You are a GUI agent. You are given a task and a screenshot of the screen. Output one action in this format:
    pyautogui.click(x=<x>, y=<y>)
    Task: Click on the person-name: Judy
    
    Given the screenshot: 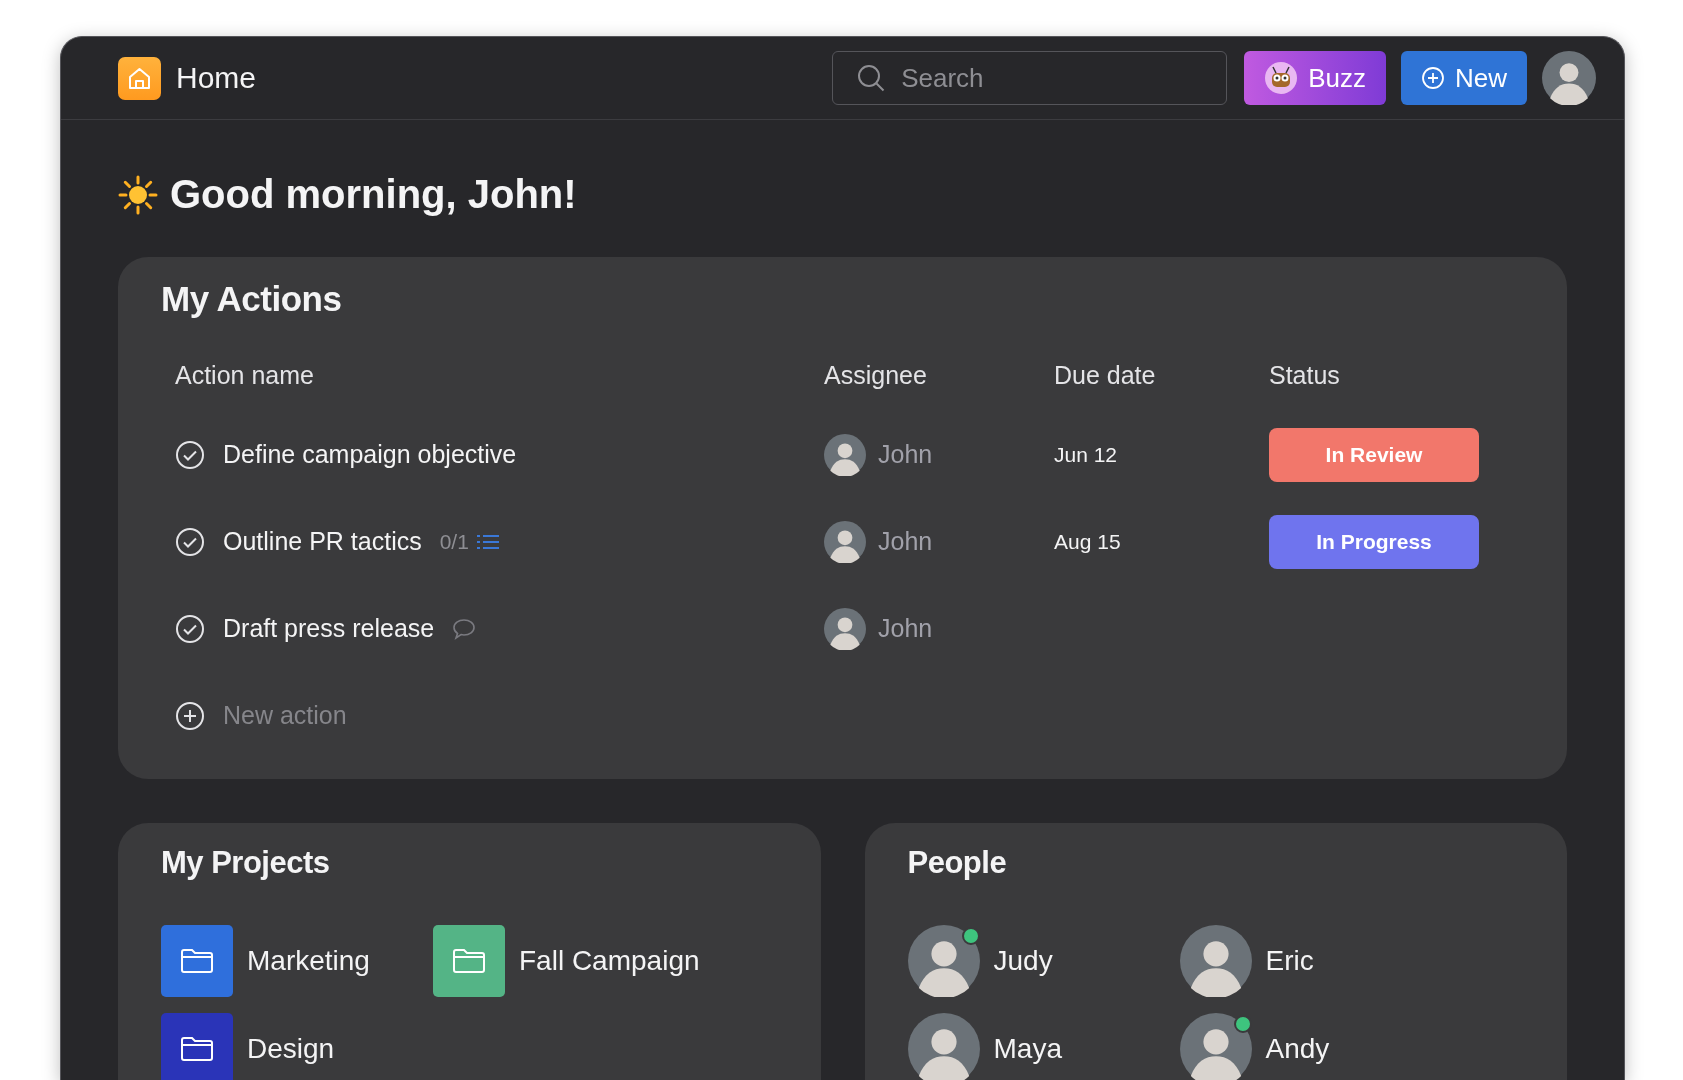 What is the action you would take?
    pyautogui.click(x=1023, y=961)
    